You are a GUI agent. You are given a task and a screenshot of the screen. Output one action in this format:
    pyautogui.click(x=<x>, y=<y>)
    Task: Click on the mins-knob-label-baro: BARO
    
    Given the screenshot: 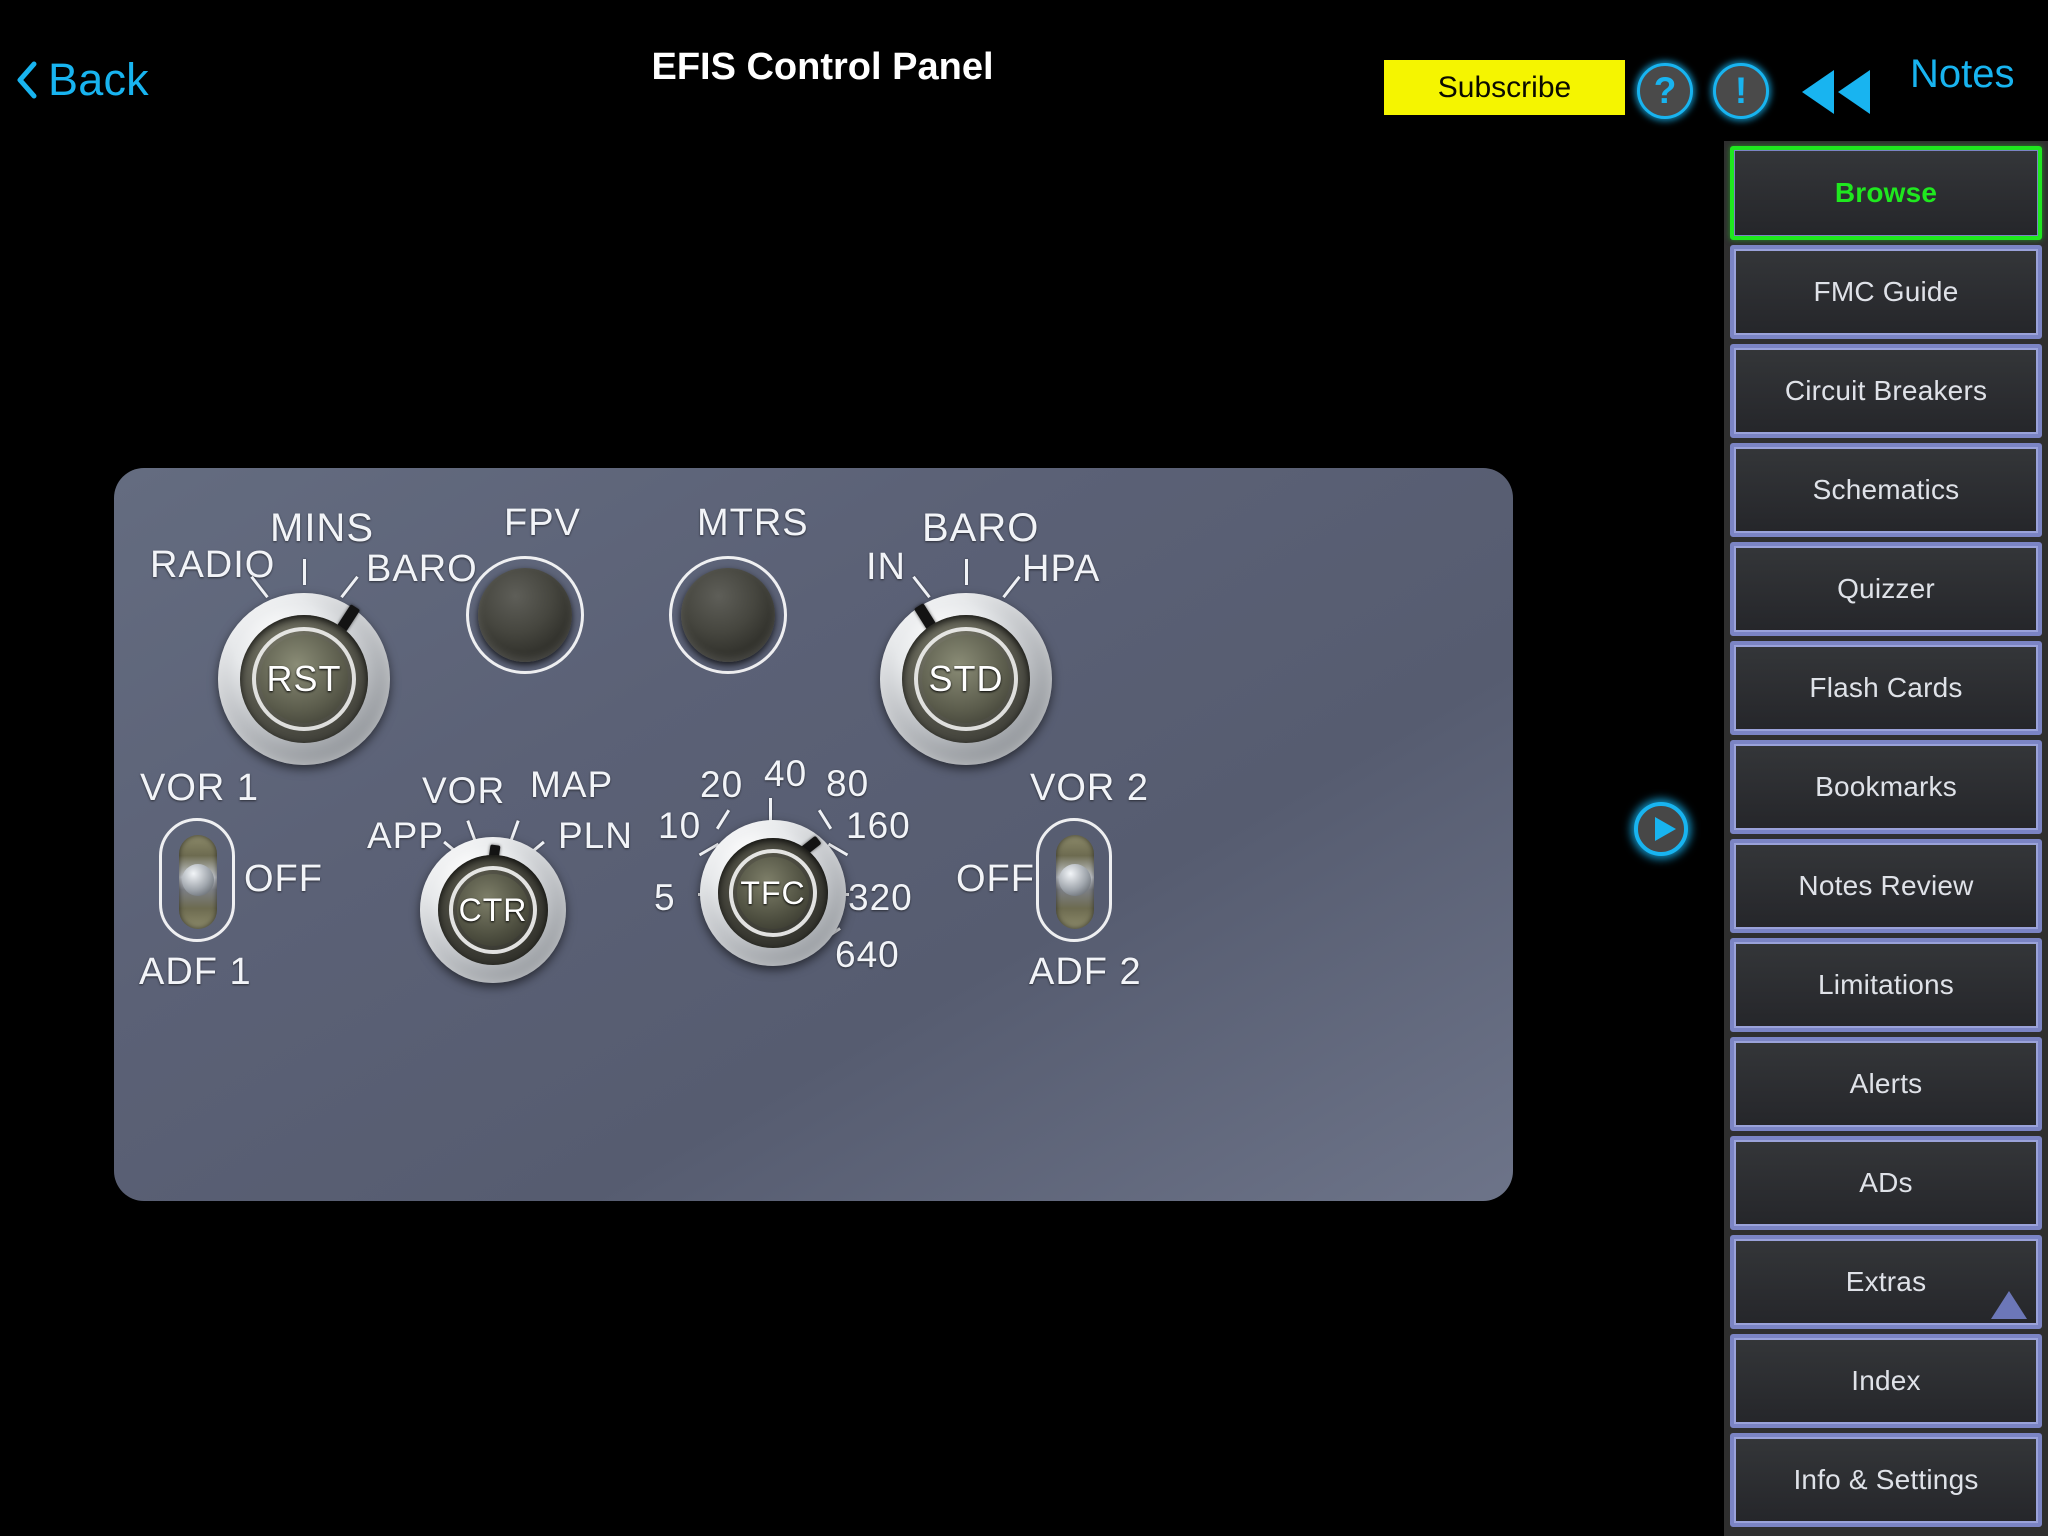 What is the action you would take?
    pyautogui.click(x=422, y=569)
    